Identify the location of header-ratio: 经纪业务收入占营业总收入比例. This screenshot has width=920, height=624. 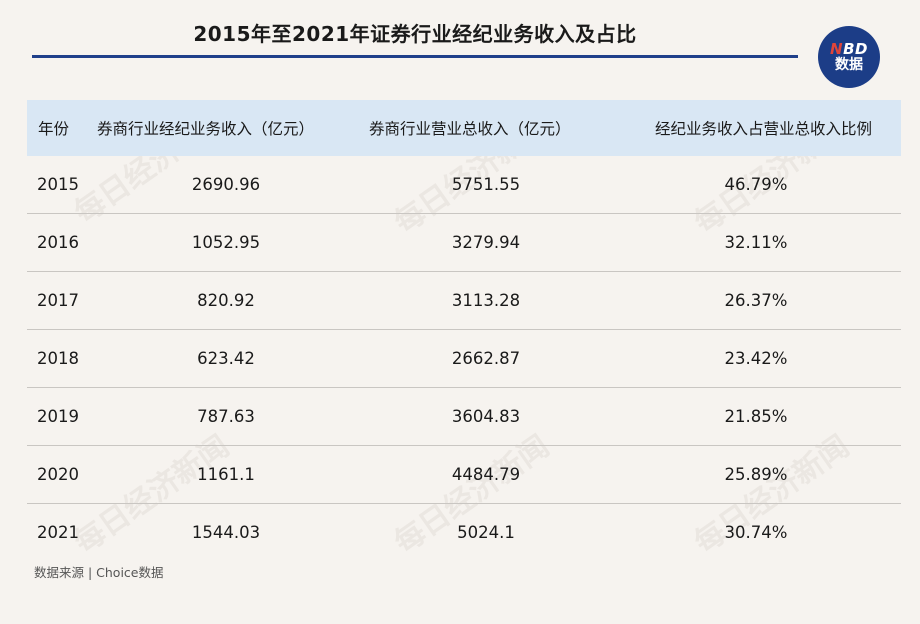
(764, 129).